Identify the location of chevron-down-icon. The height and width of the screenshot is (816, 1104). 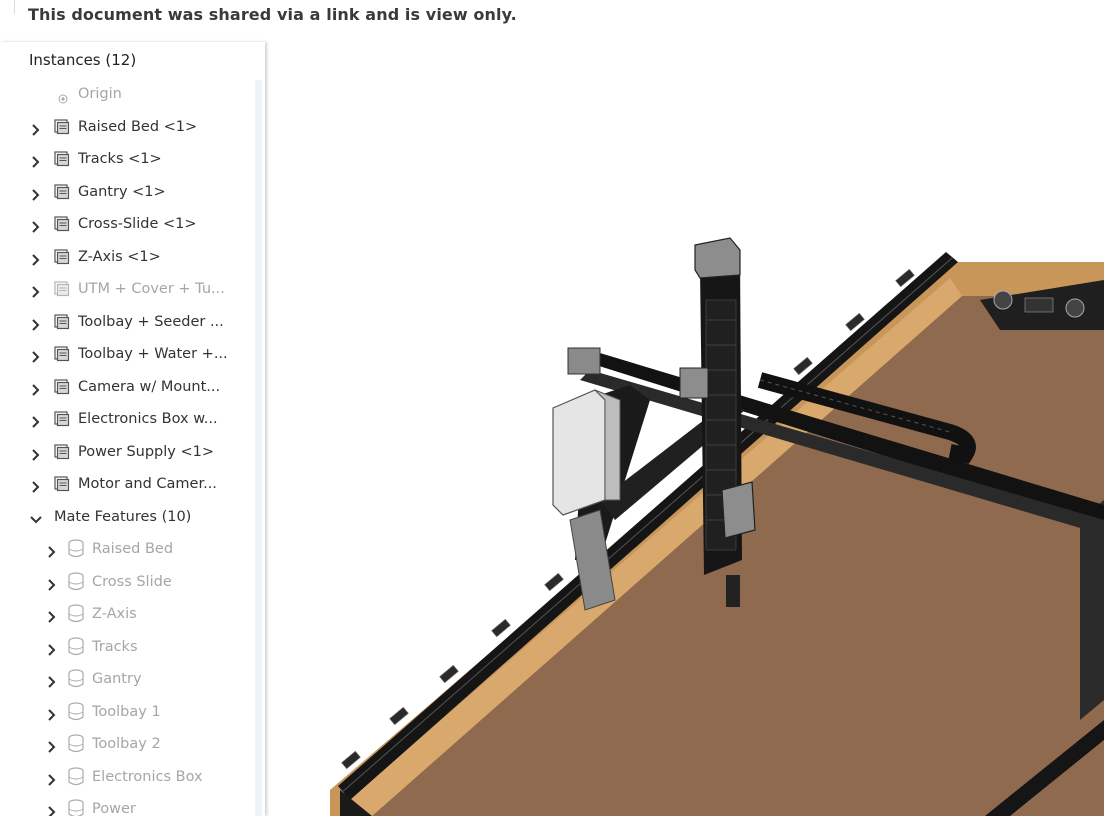
(36, 517).